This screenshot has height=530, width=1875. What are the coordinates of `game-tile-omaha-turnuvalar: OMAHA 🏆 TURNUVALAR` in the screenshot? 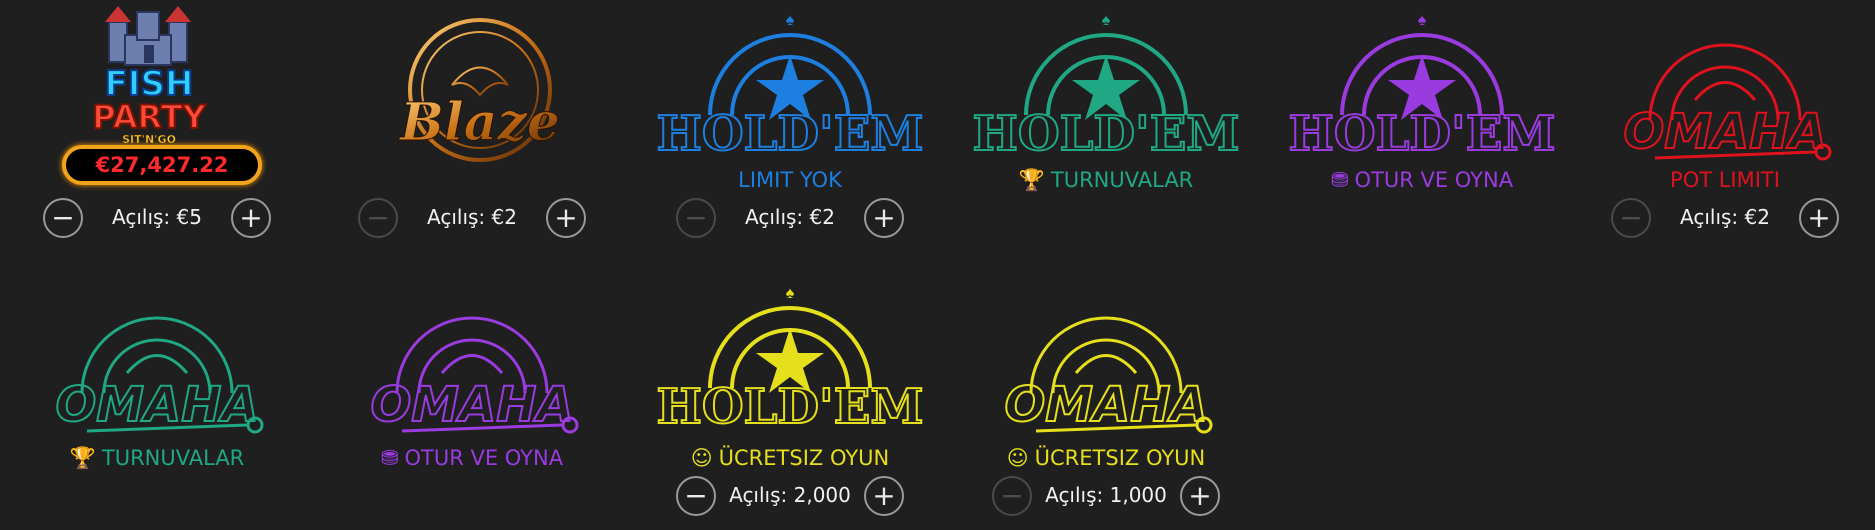 It's located at (157, 403).